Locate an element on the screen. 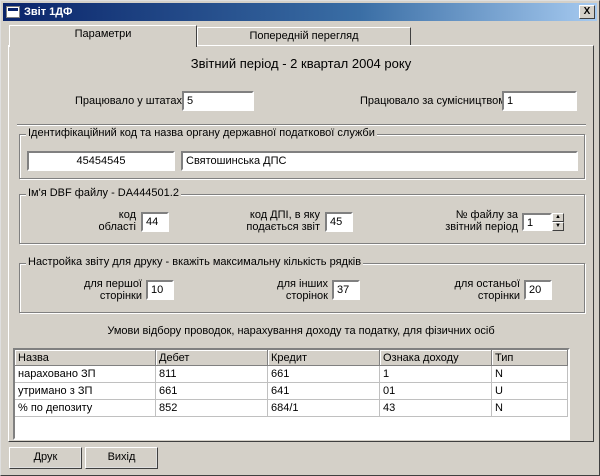 This screenshot has width=600, height=476. last-page-label: для останьої сторінки is located at coordinates (487, 290).